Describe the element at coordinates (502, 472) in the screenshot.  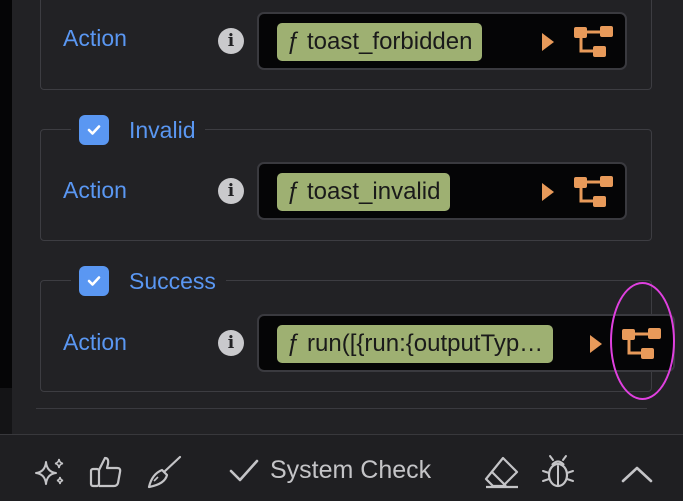
I see `eraser-icon` at that location.